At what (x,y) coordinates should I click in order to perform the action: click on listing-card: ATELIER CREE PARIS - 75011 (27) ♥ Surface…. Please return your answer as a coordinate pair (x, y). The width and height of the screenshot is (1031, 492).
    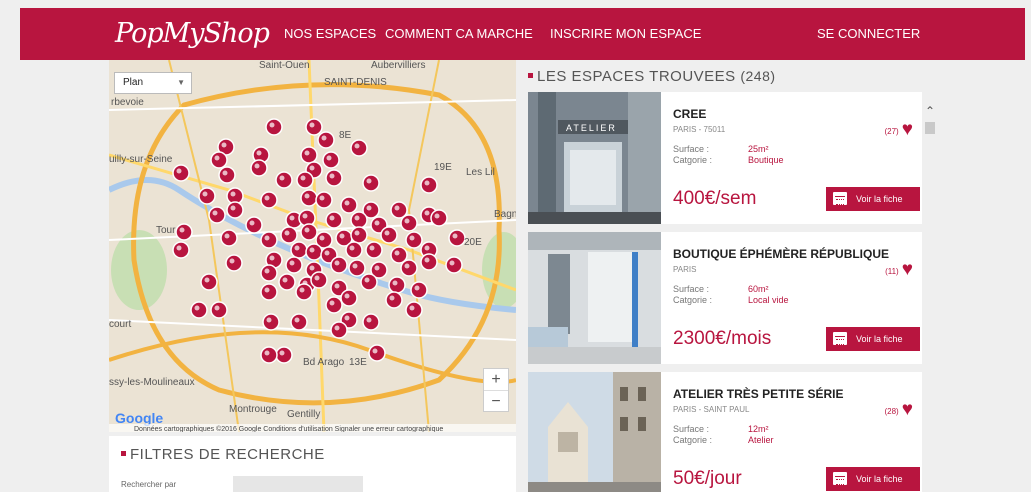
    Looking at the image, I should click on (725, 158).